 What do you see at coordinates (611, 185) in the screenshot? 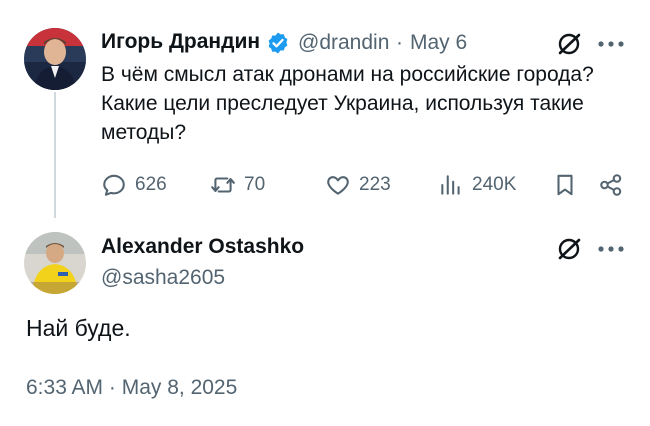
I see `share-icon` at bounding box center [611, 185].